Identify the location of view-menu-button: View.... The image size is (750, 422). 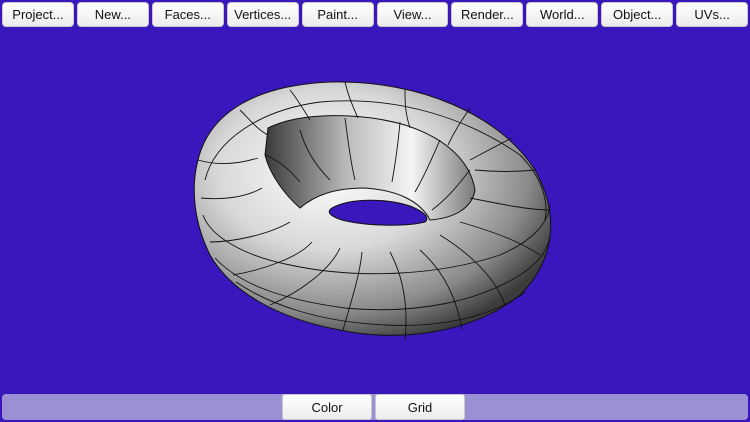
(412, 14).